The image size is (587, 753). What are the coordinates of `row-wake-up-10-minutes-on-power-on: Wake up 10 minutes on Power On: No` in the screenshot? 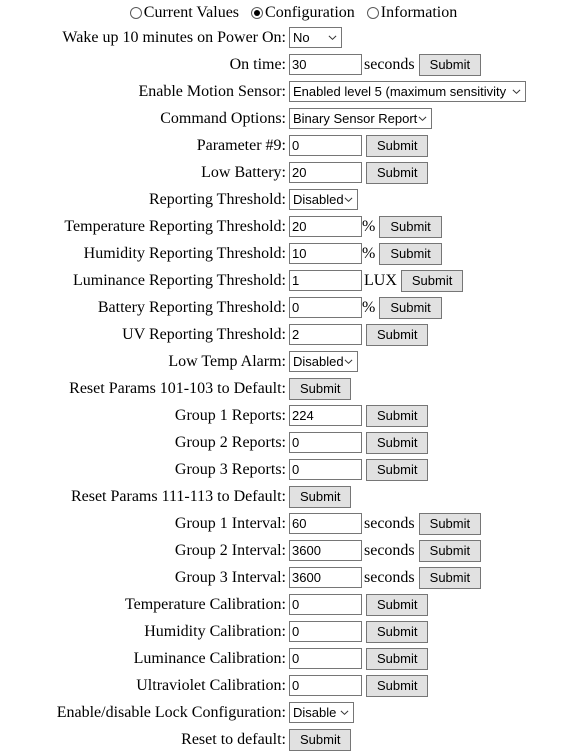 It's located at (293, 37).